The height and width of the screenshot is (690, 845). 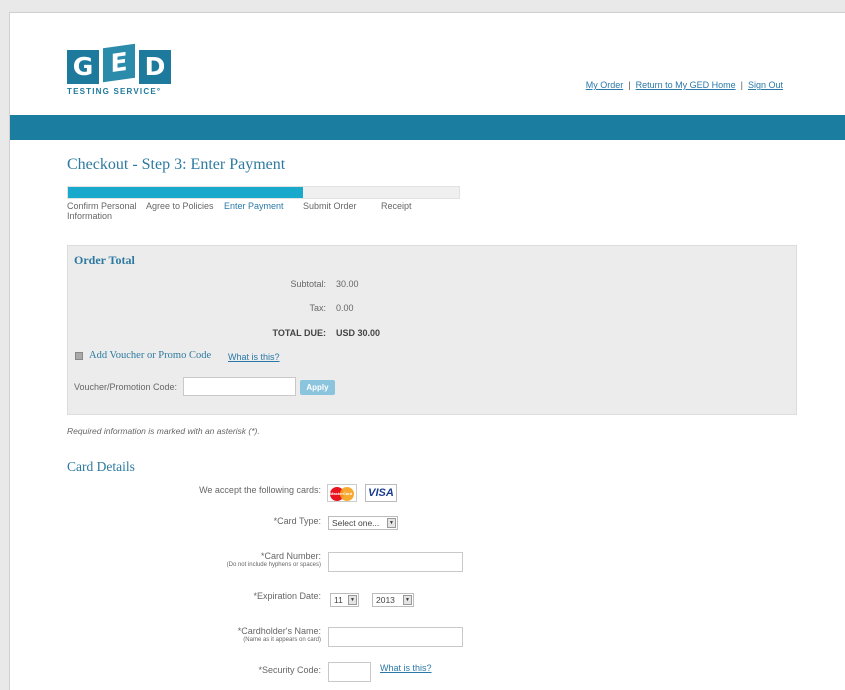 I want to click on voucher-toggle-label: Add Voucher or Promo Code, so click(x=150, y=355).